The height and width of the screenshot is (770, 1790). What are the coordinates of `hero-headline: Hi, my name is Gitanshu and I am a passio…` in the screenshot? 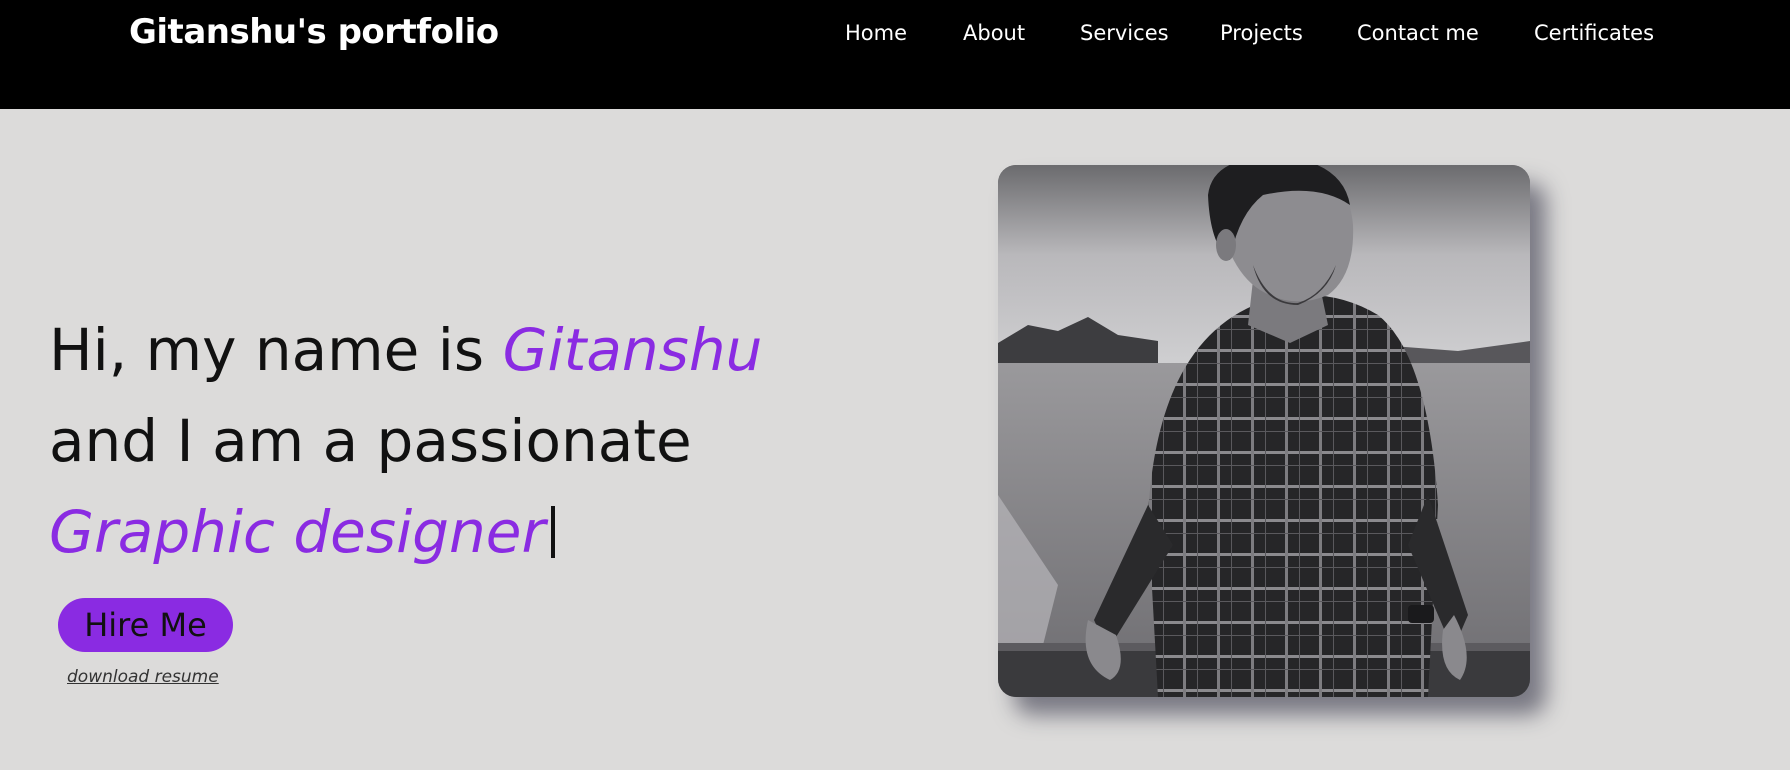 It's located at (405, 441).